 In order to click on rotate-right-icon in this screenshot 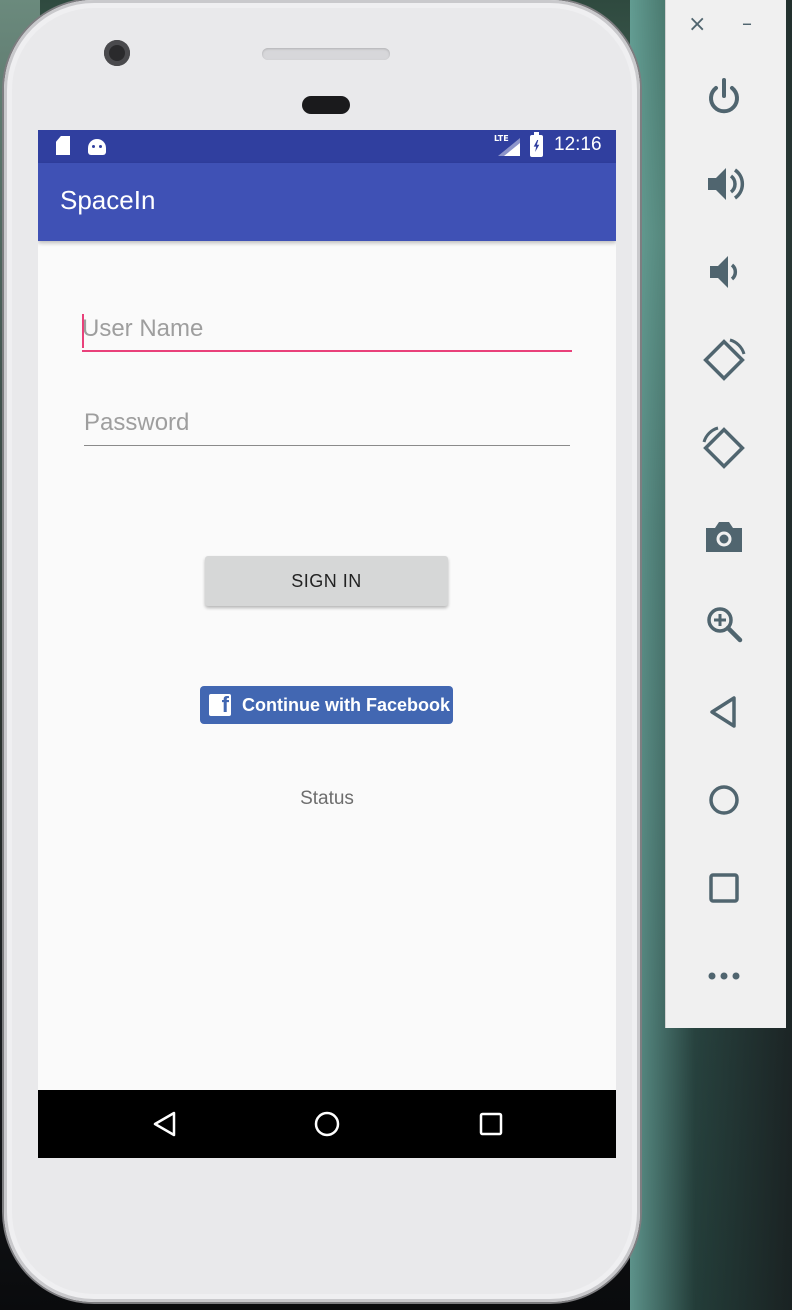, I will do `click(724, 448)`.